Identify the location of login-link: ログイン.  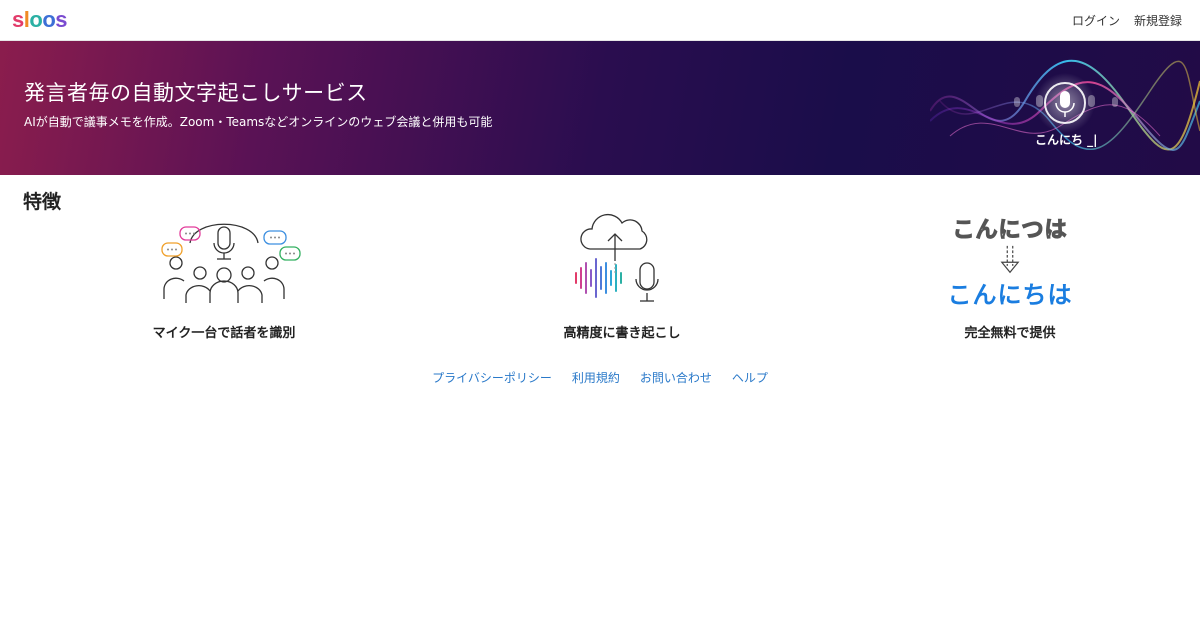
(1096, 20).